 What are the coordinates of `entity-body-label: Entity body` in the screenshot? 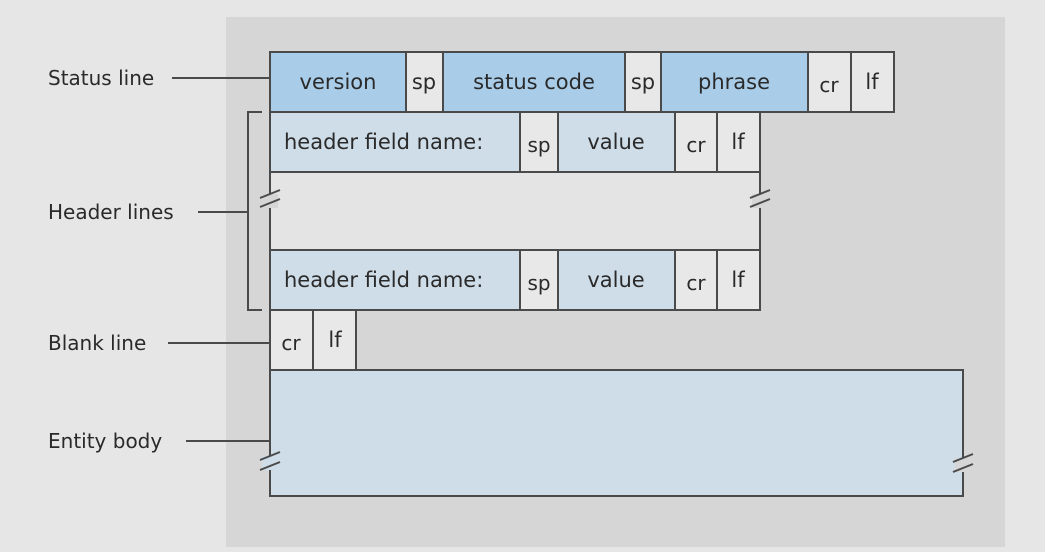 It's located at (105, 441).